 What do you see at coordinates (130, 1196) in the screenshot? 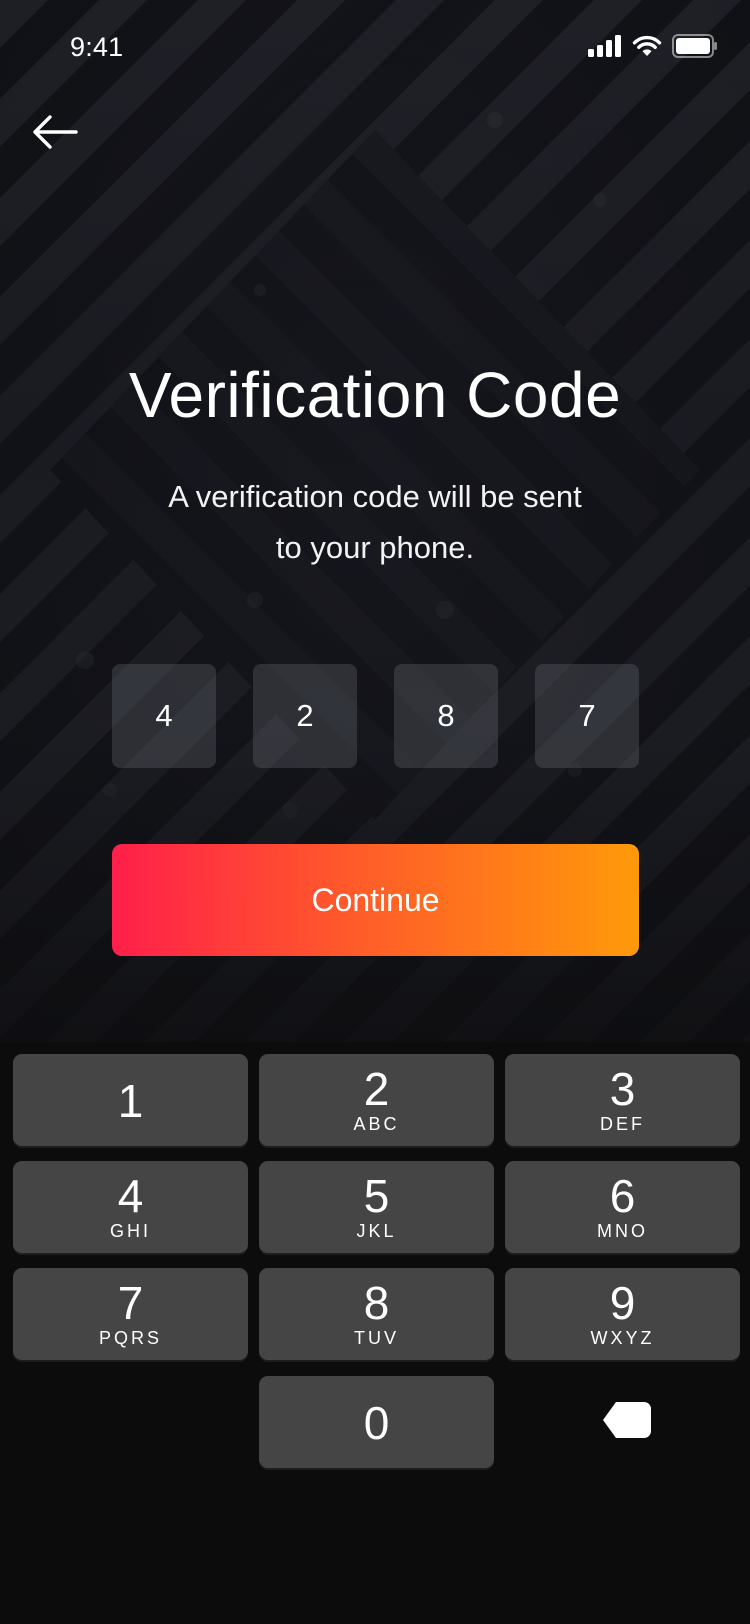
I see `key-4-digit: 4` at bounding box center [130, 1196].